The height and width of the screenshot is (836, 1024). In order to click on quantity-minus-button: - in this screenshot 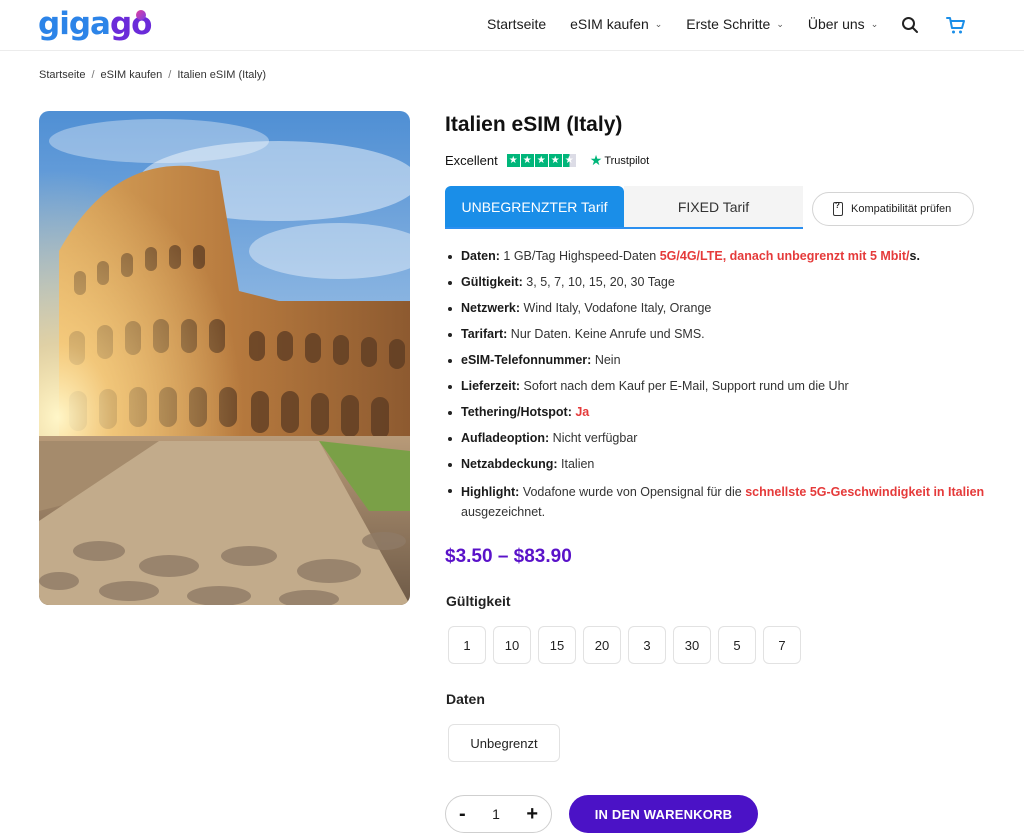, I will do `click(462, 814)`.